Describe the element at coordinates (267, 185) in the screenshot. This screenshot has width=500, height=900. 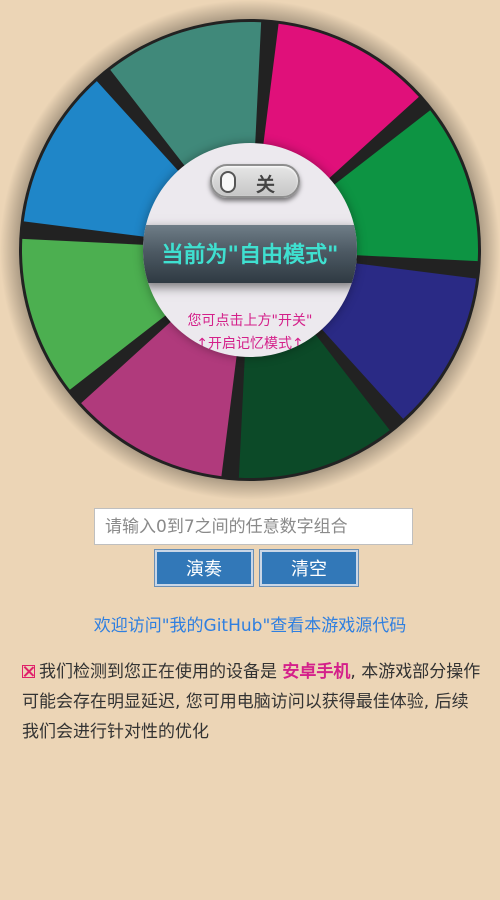
I see `toggle-state-label: 关` at that location.